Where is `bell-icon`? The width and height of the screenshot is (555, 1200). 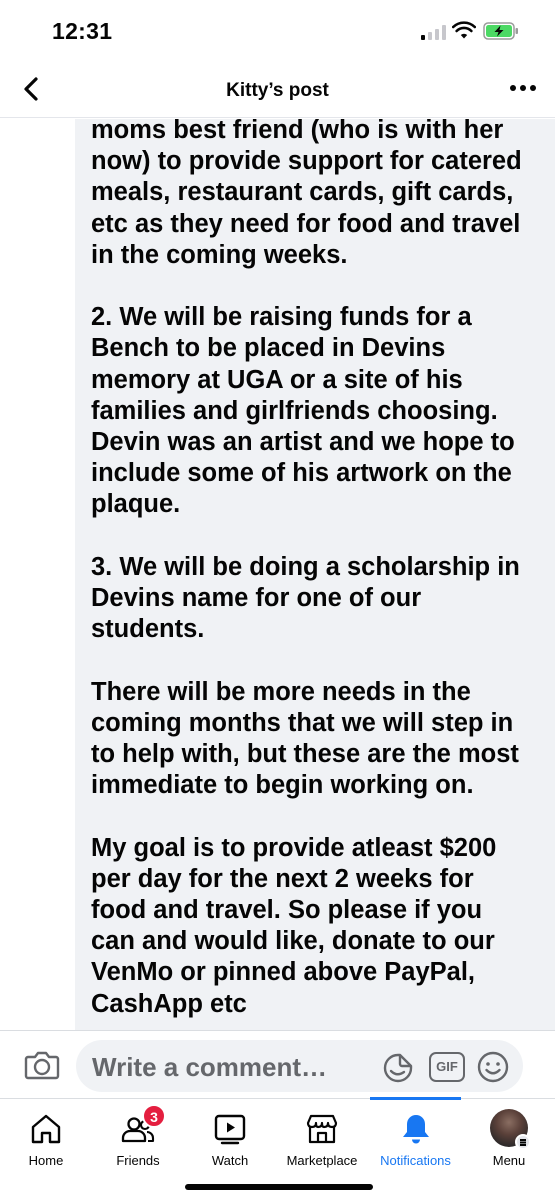
bell-icon is located at coordinates (415, 1129).